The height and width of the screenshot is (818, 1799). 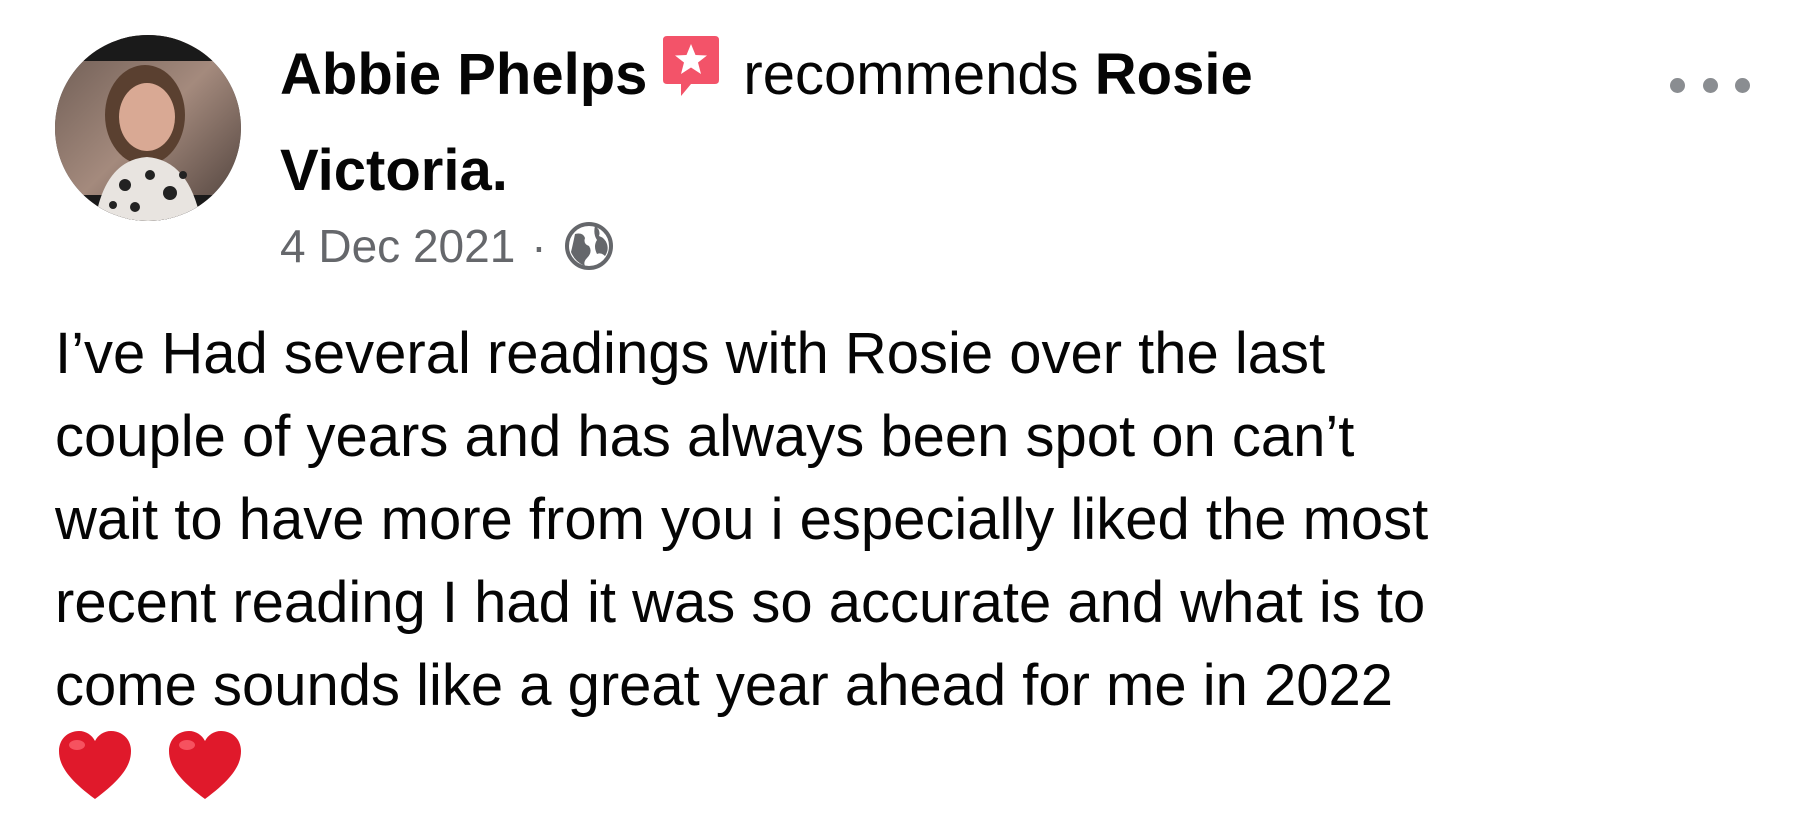 I want to click on target-name-part2: Victoria., so click(x=394, y=170).